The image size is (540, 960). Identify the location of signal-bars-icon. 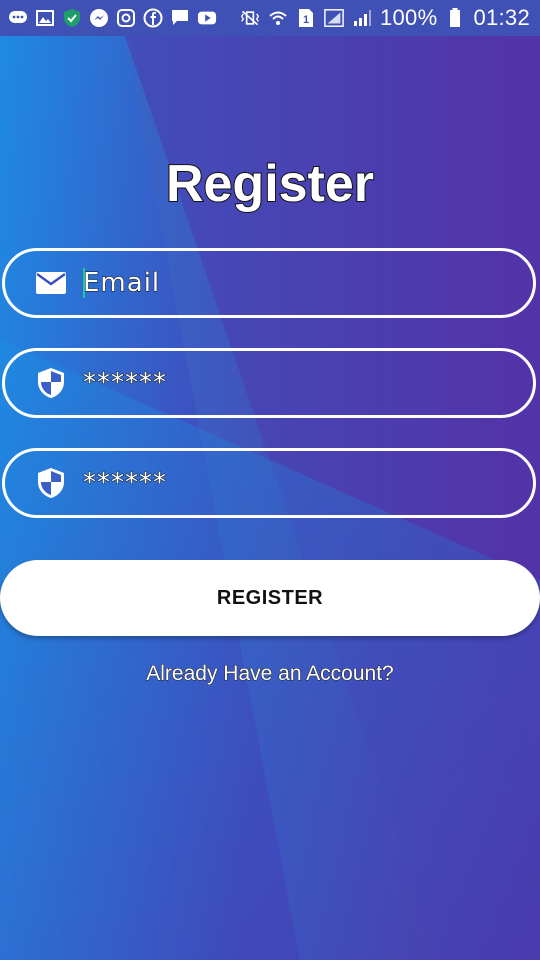
(362, 18).